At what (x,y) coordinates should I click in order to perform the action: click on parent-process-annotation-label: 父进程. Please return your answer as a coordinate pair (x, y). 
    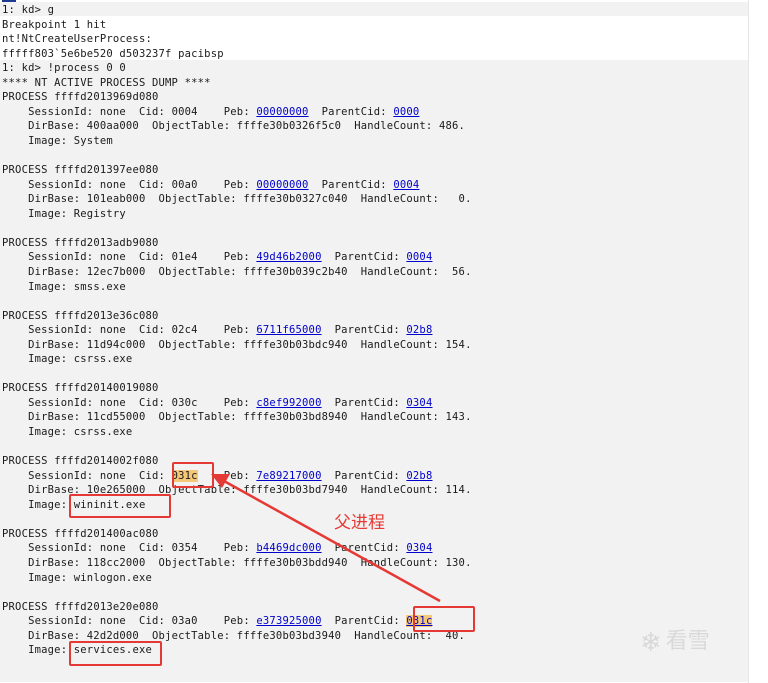
    Looking at the image, I should click on (359, 523).